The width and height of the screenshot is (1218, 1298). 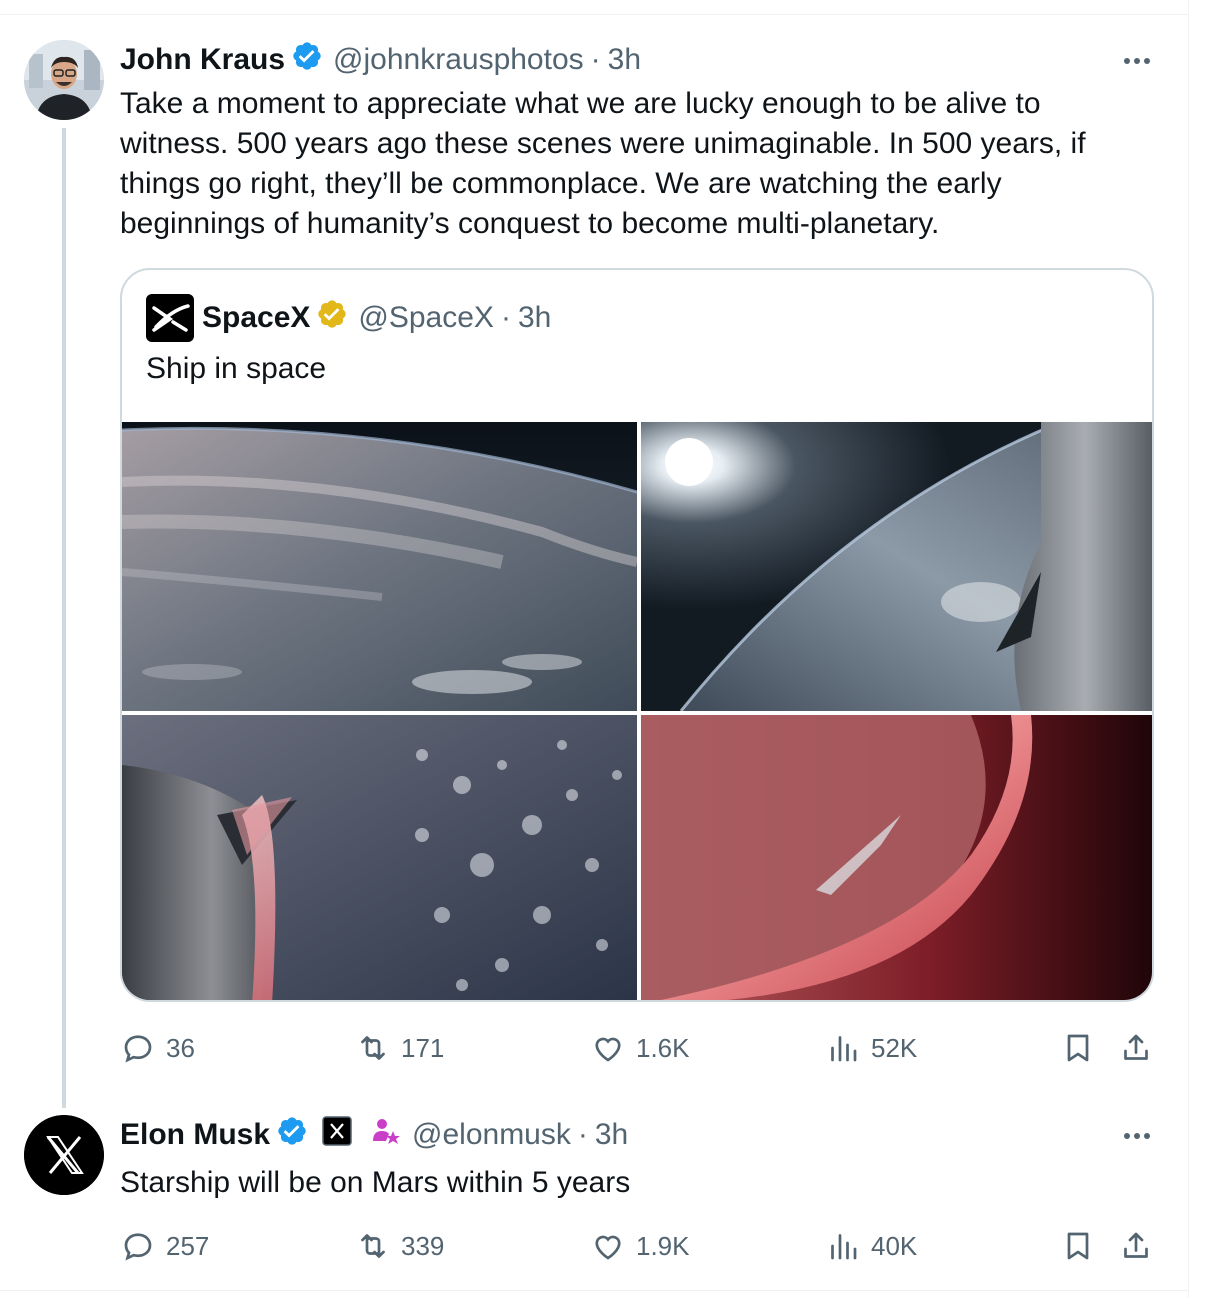 What do you see at coordinates (458, 60) in the screenshot?
I see `tweet1-handle: @johnkrausphotos` at bounding box center [458, 60].